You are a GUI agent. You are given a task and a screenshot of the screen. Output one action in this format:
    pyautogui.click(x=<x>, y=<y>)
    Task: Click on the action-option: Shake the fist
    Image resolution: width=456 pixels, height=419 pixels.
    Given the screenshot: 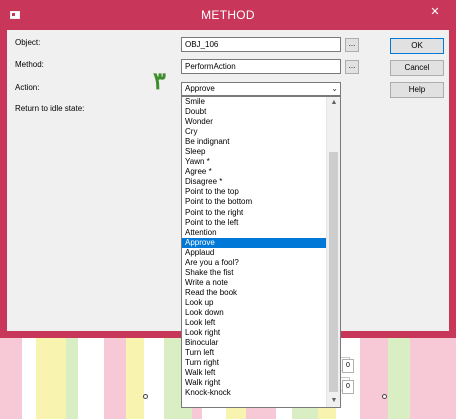 What is the action you would take?
    pyautogui.click(x=254, y=273)
    